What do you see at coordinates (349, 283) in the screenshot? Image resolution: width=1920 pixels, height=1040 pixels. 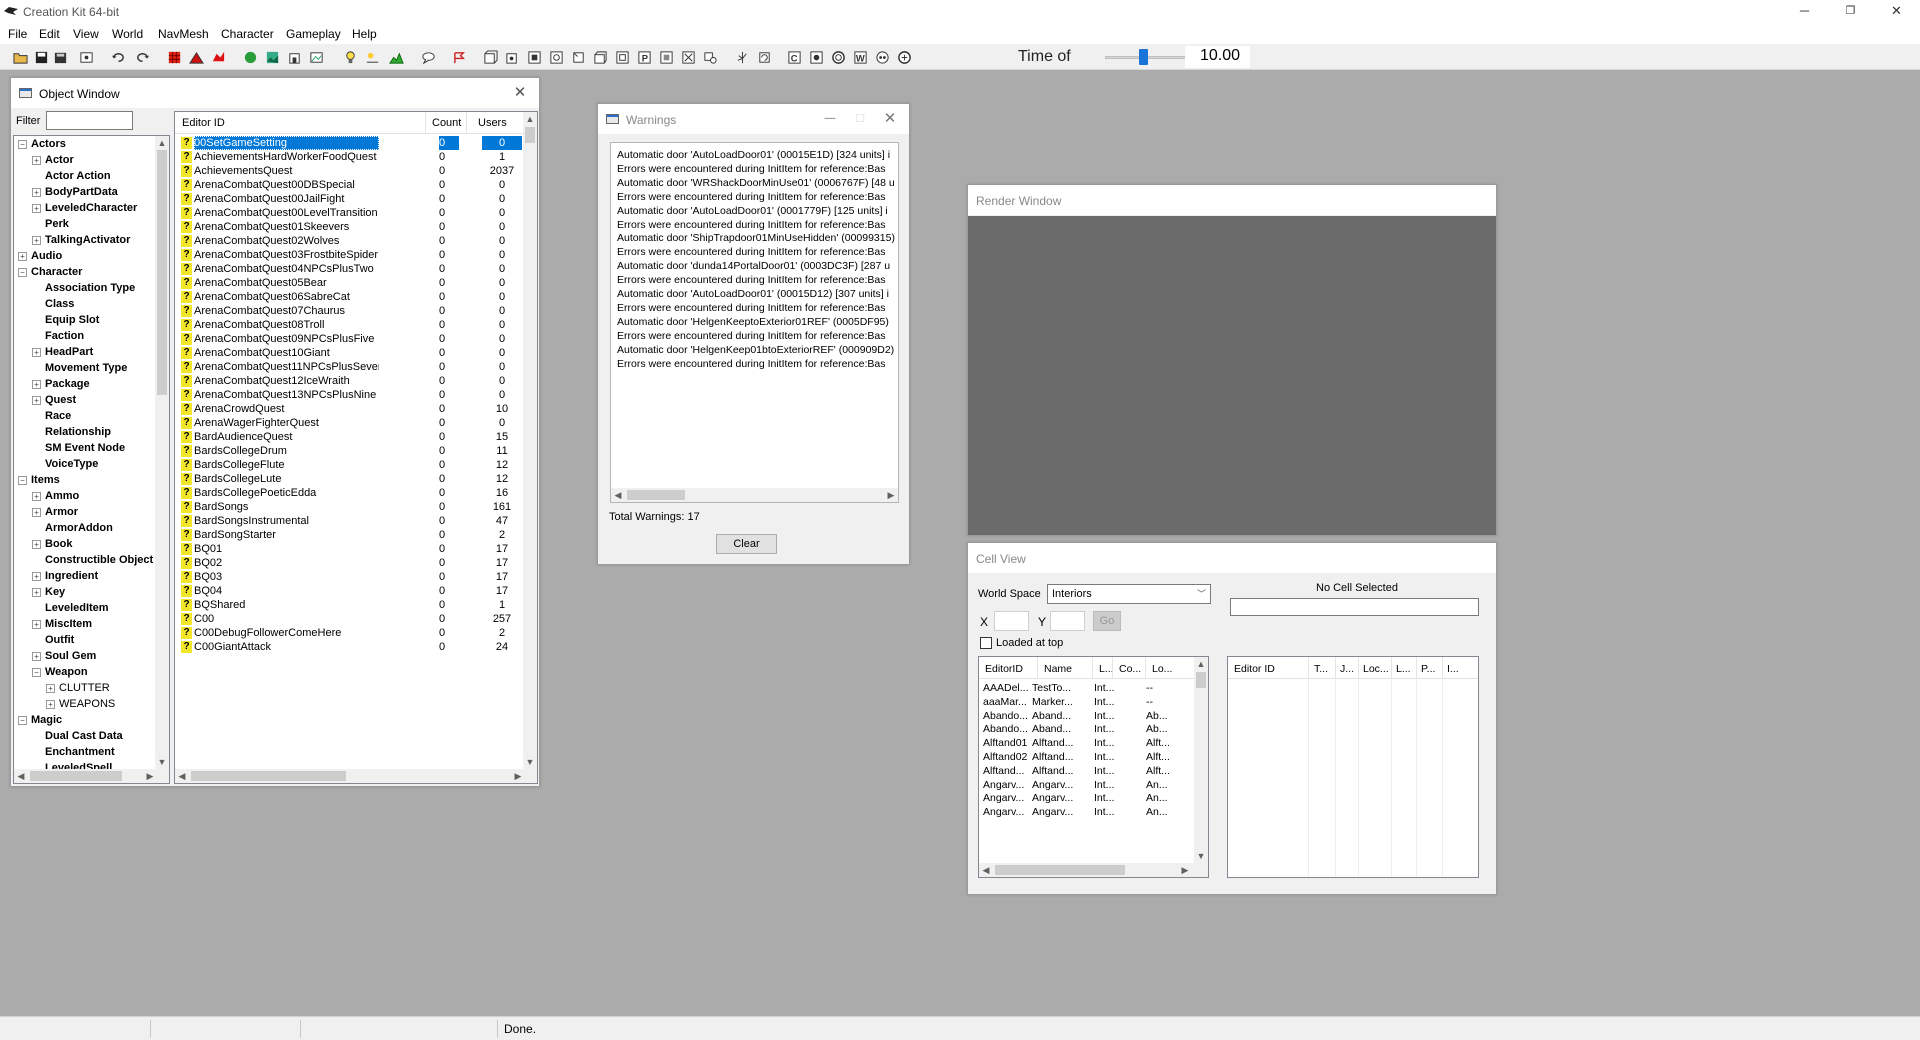 I see `table-row: ? ArenaCombatQuest05Bear 0 0` at bounding box center [349, 283].